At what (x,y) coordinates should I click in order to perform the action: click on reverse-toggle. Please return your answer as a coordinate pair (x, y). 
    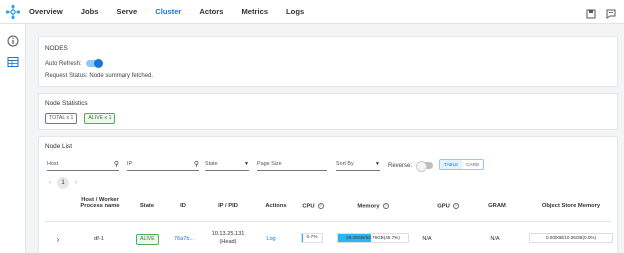
    Looking at the image, I should click on (424, 166).